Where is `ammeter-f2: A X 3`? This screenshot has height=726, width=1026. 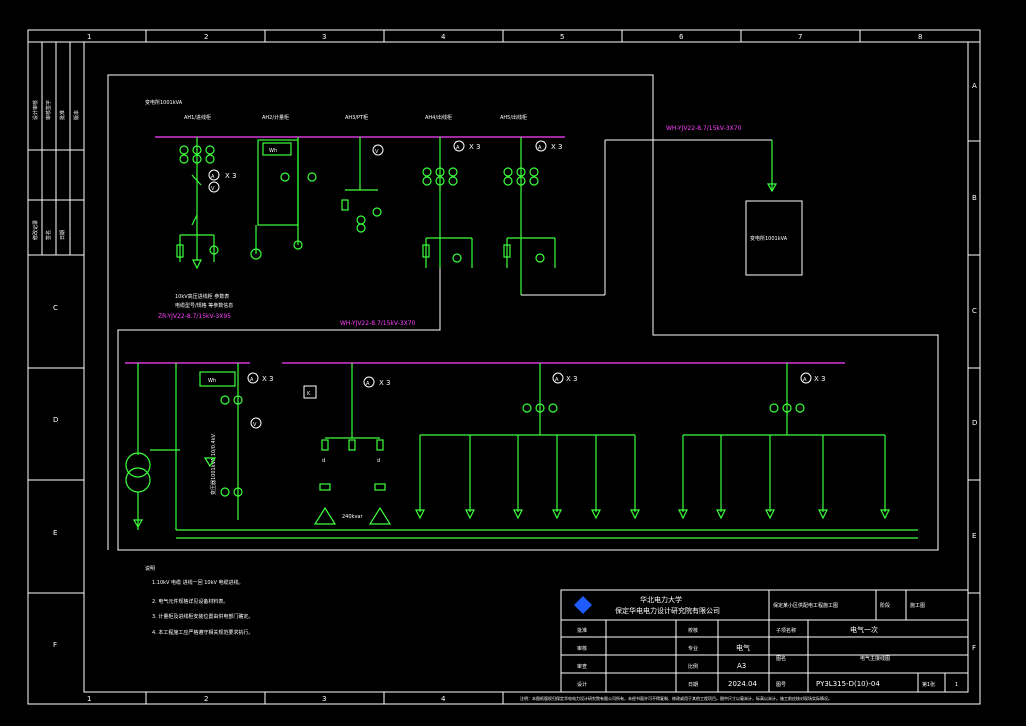 ammeter-f2: A X 3 is located at coordinates (812, 378).